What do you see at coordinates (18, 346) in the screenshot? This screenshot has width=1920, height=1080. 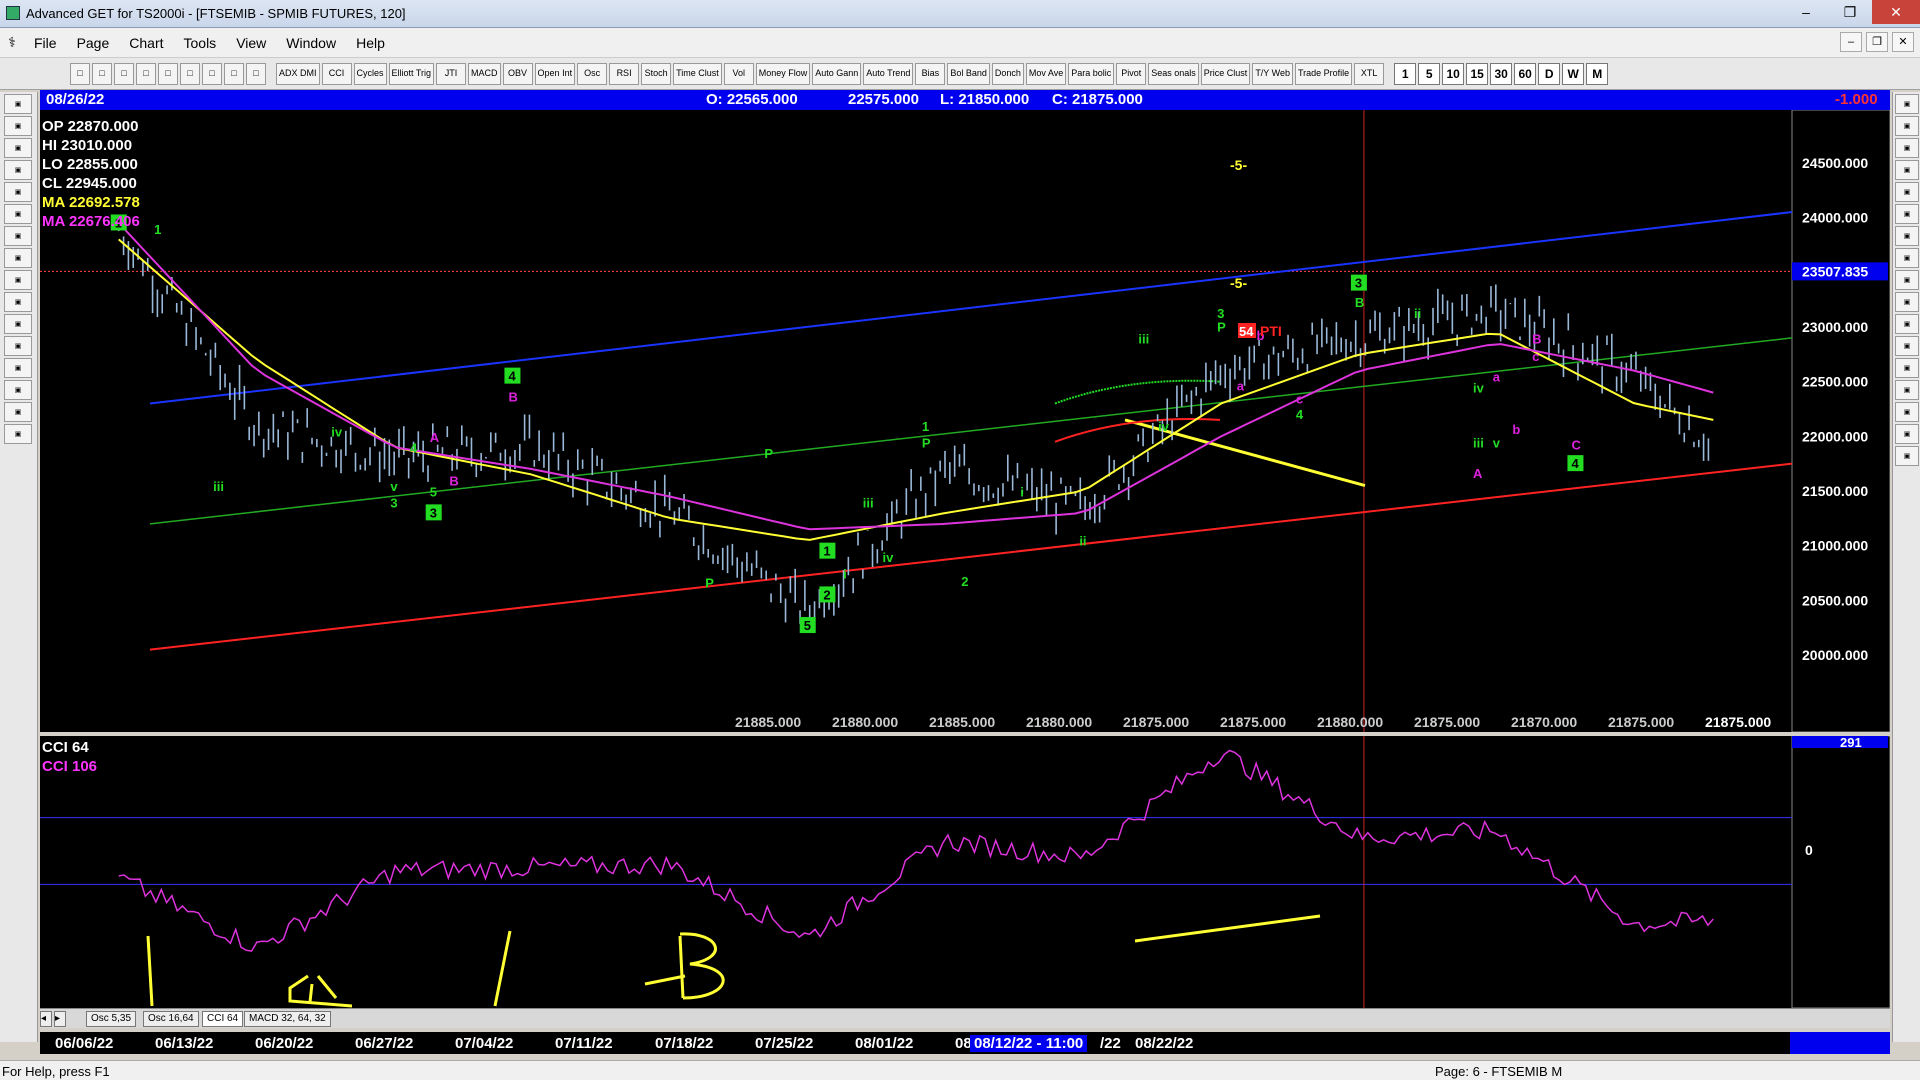 I see `lines-icon: ▣` at bounding box center [18, 346].